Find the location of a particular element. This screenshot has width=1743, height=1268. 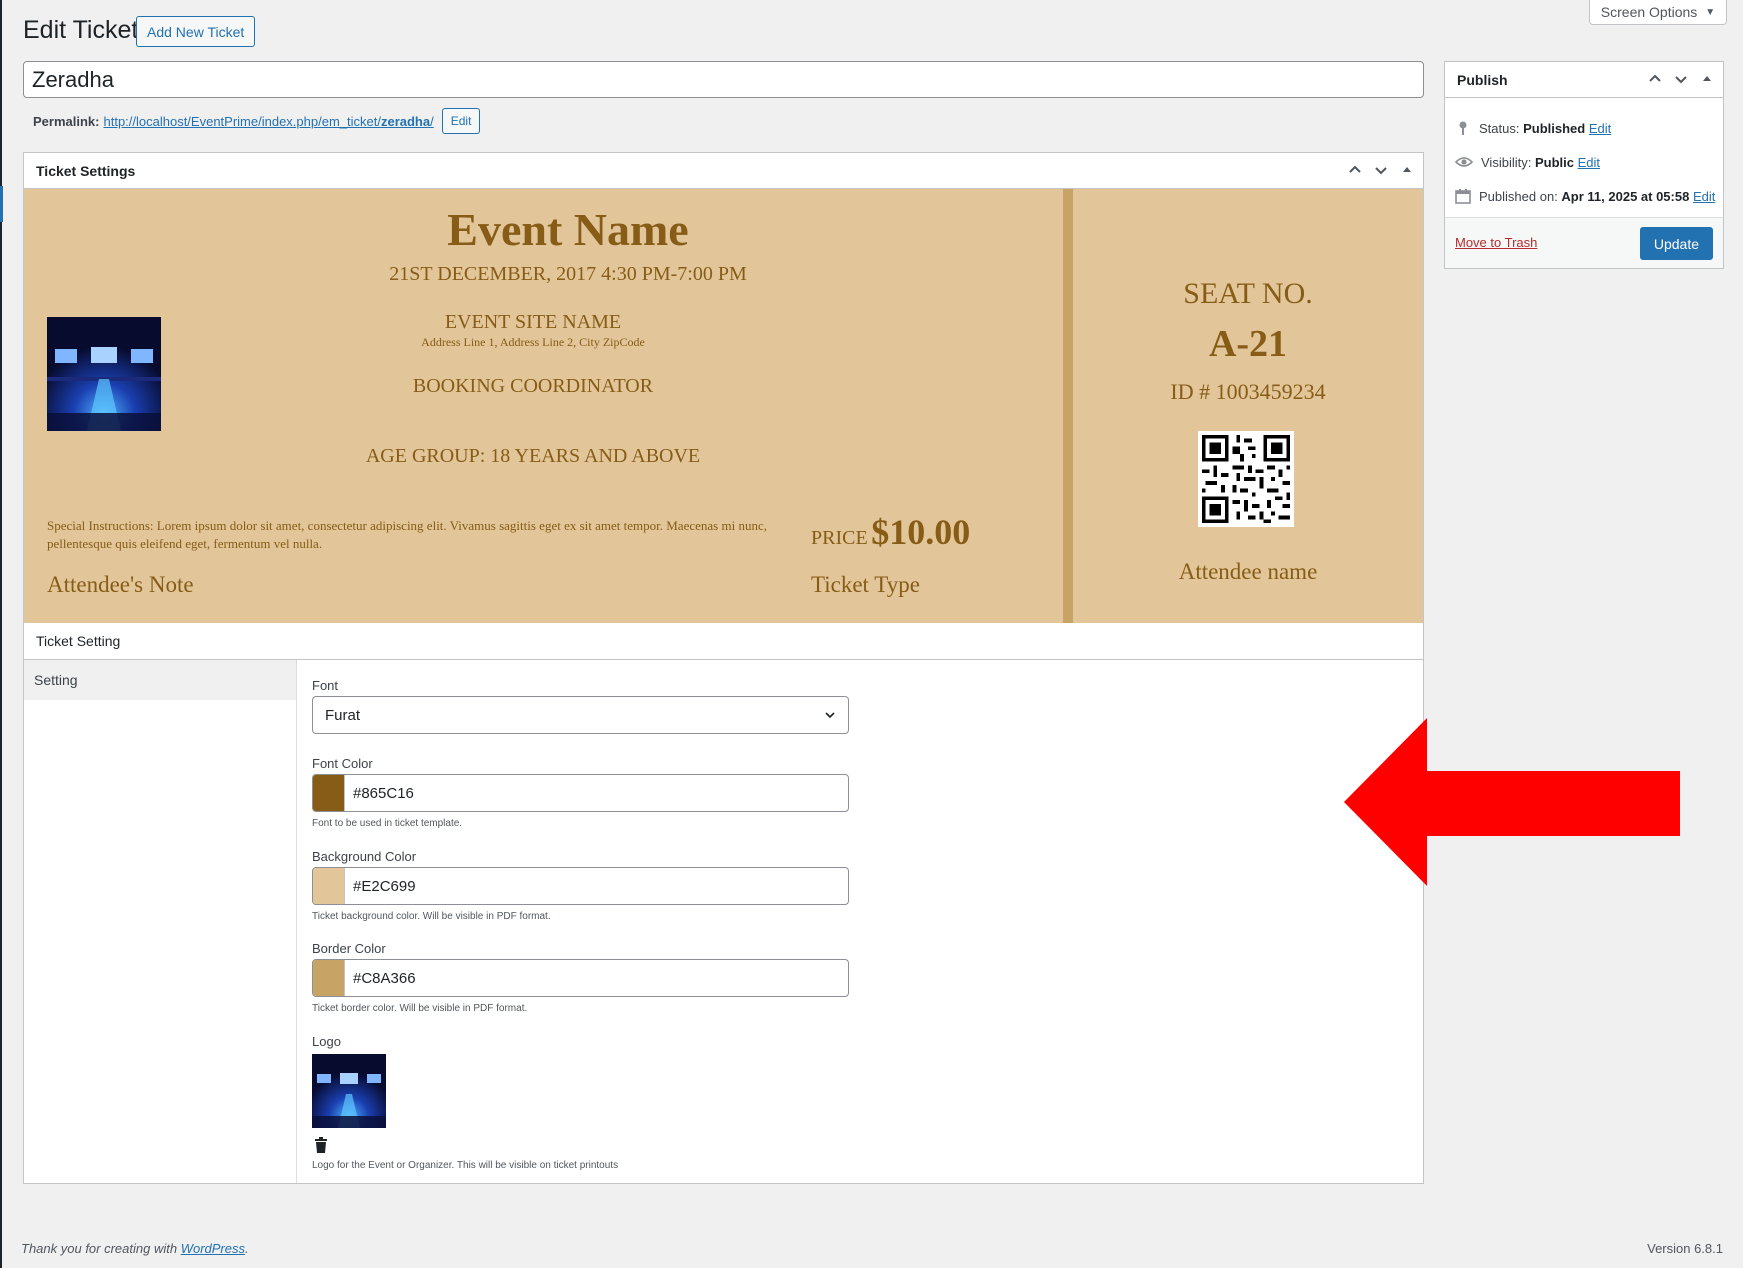

font-color-help: Font to be used in ticket template. is located at coordinates (387, 823).